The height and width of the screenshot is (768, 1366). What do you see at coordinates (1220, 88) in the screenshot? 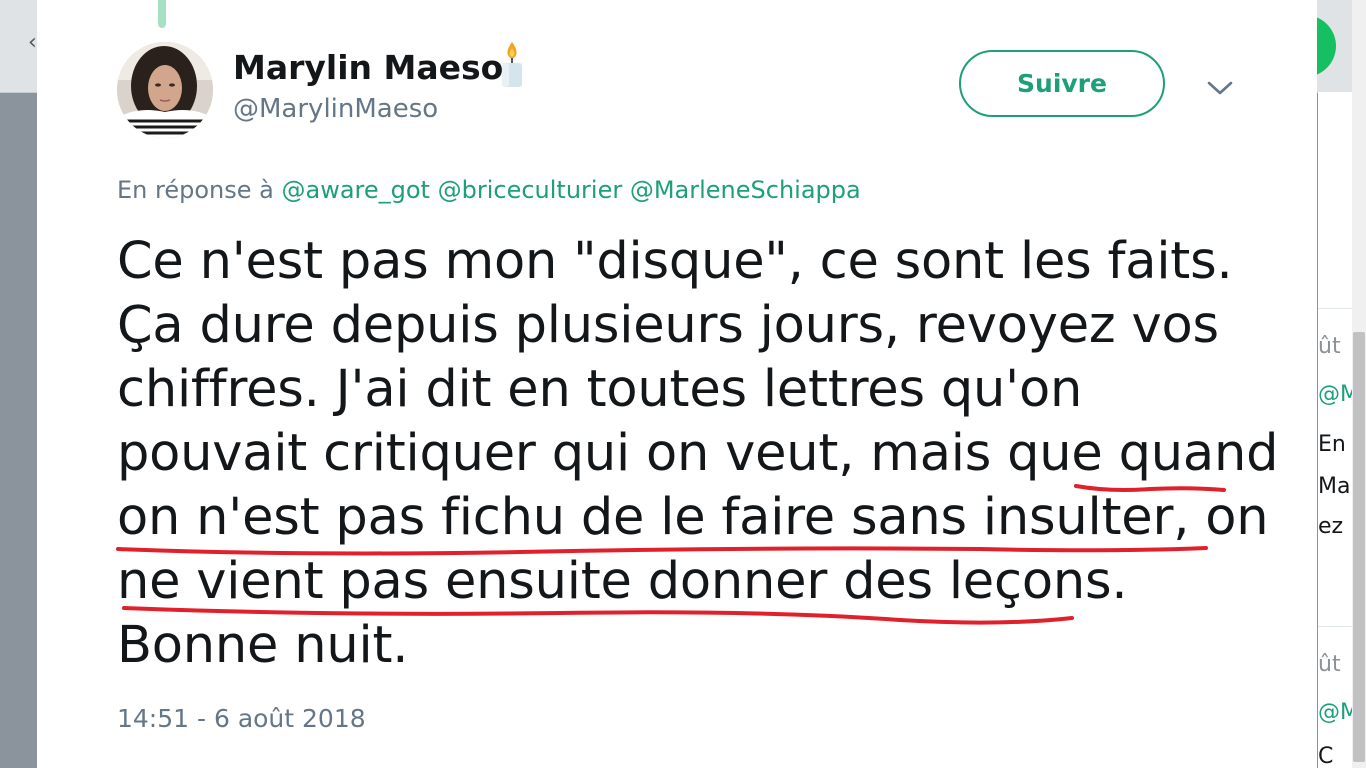
I see `chevron-down-icon` at bounding box center [1220, 88].